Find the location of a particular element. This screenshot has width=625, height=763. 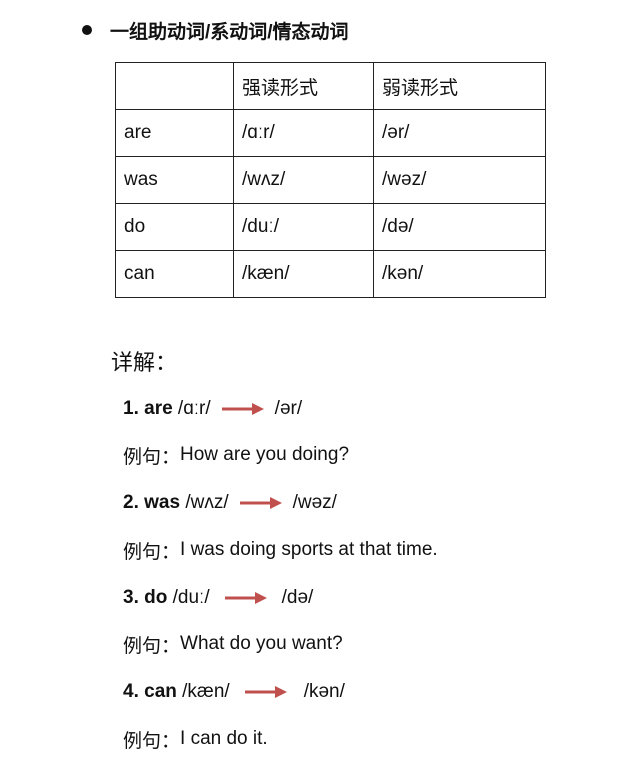

table-header-cell: 强读形式 is located at coordinates (303, 86).